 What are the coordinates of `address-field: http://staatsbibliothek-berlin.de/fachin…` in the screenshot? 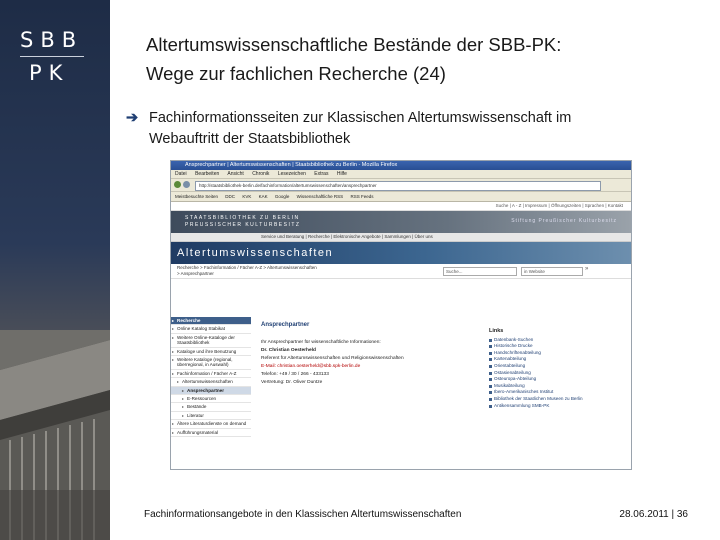 It's located at (398, 186).